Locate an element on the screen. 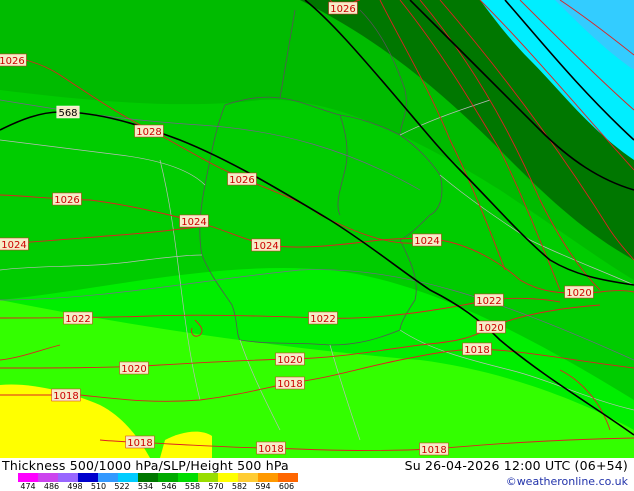  height-label-text: 568 is located at coordinates (67, 113).